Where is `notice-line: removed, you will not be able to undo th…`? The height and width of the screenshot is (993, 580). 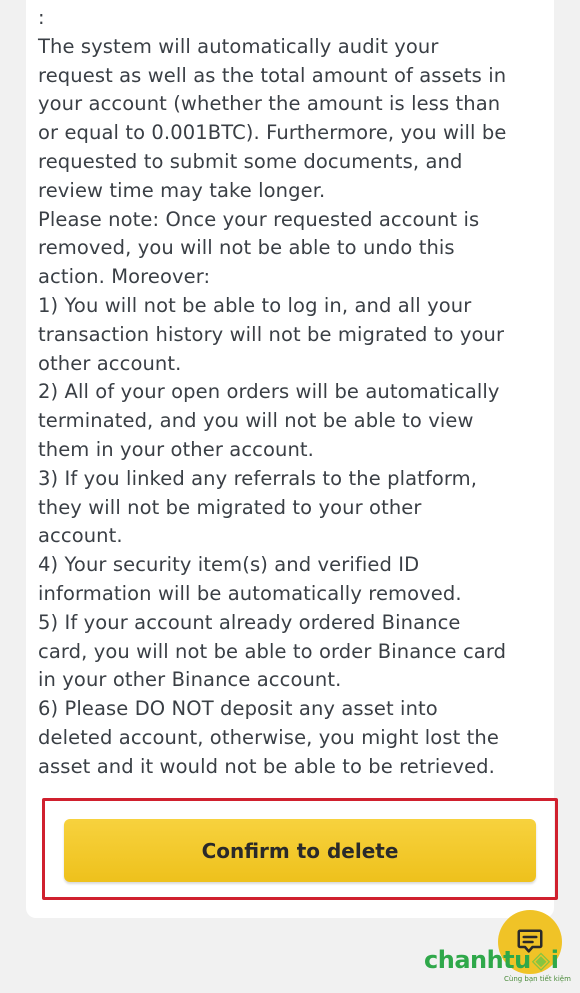 notice-line: removed, you will not be able to undo th… is located at coordinates (246, 248).